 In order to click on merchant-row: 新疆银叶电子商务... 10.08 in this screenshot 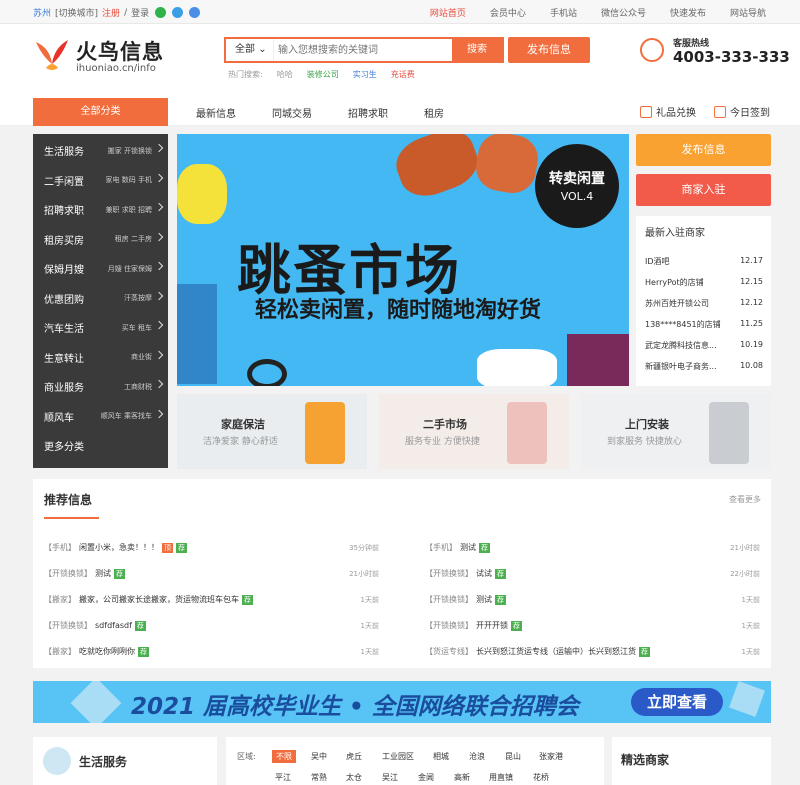, I will do `click(704, 366)`.